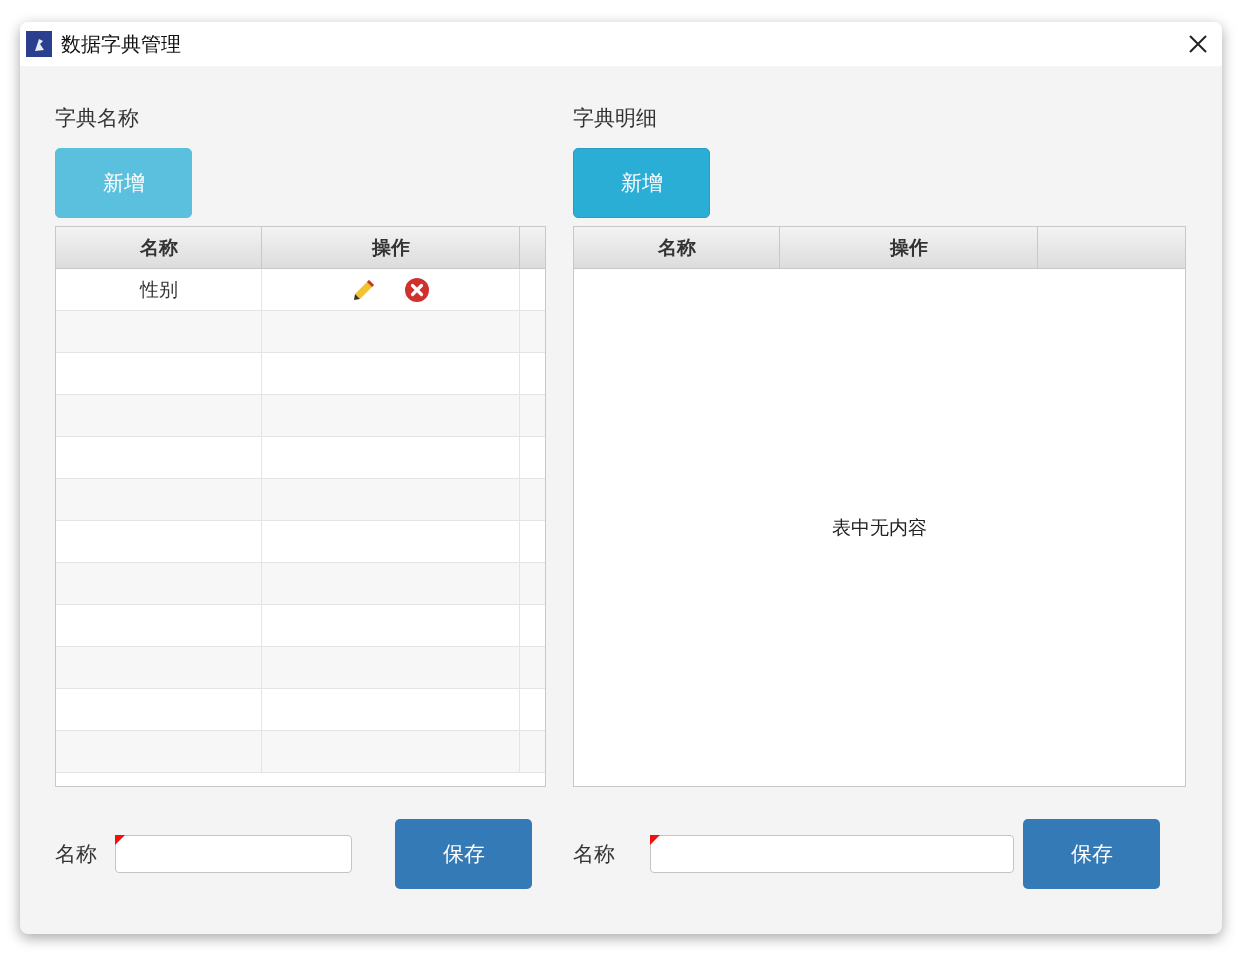  I want to click on table-cell-text: 性别, so click(158, 289).